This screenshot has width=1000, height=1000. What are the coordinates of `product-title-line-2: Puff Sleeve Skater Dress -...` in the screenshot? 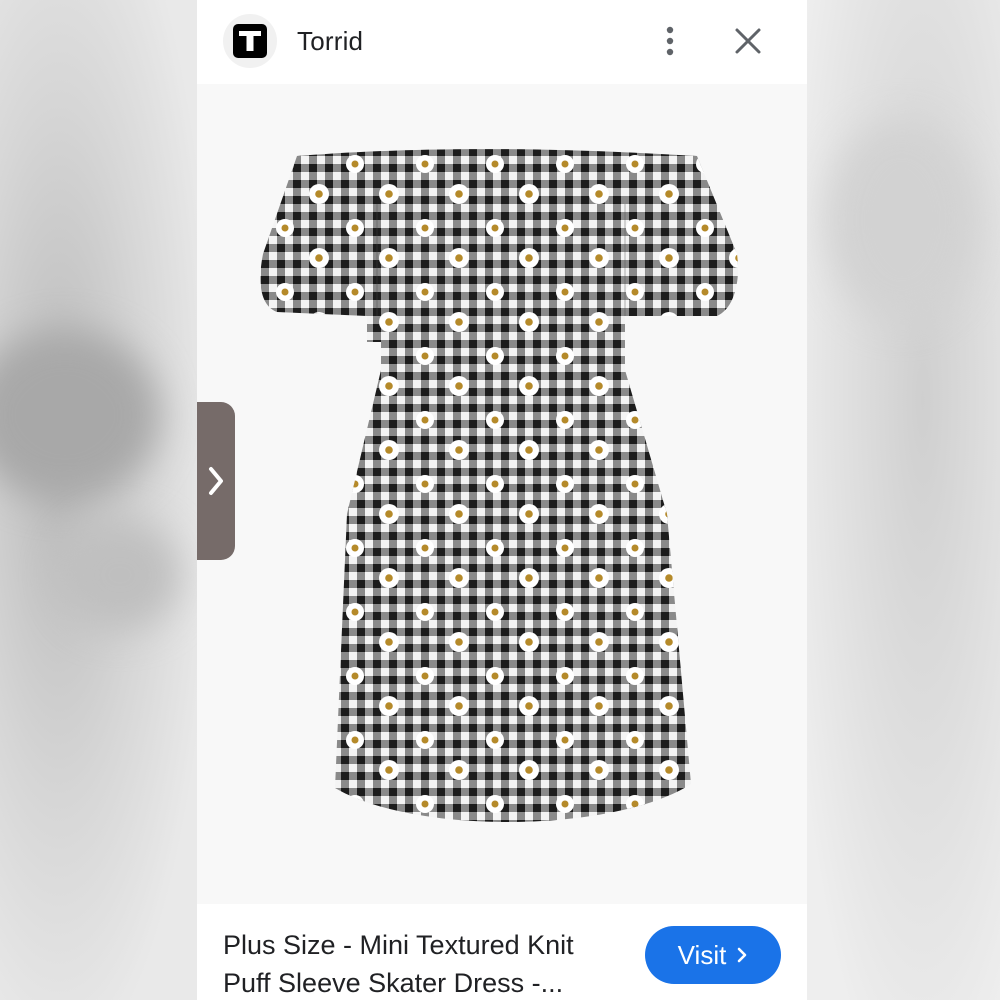 It's located at (393, 983).